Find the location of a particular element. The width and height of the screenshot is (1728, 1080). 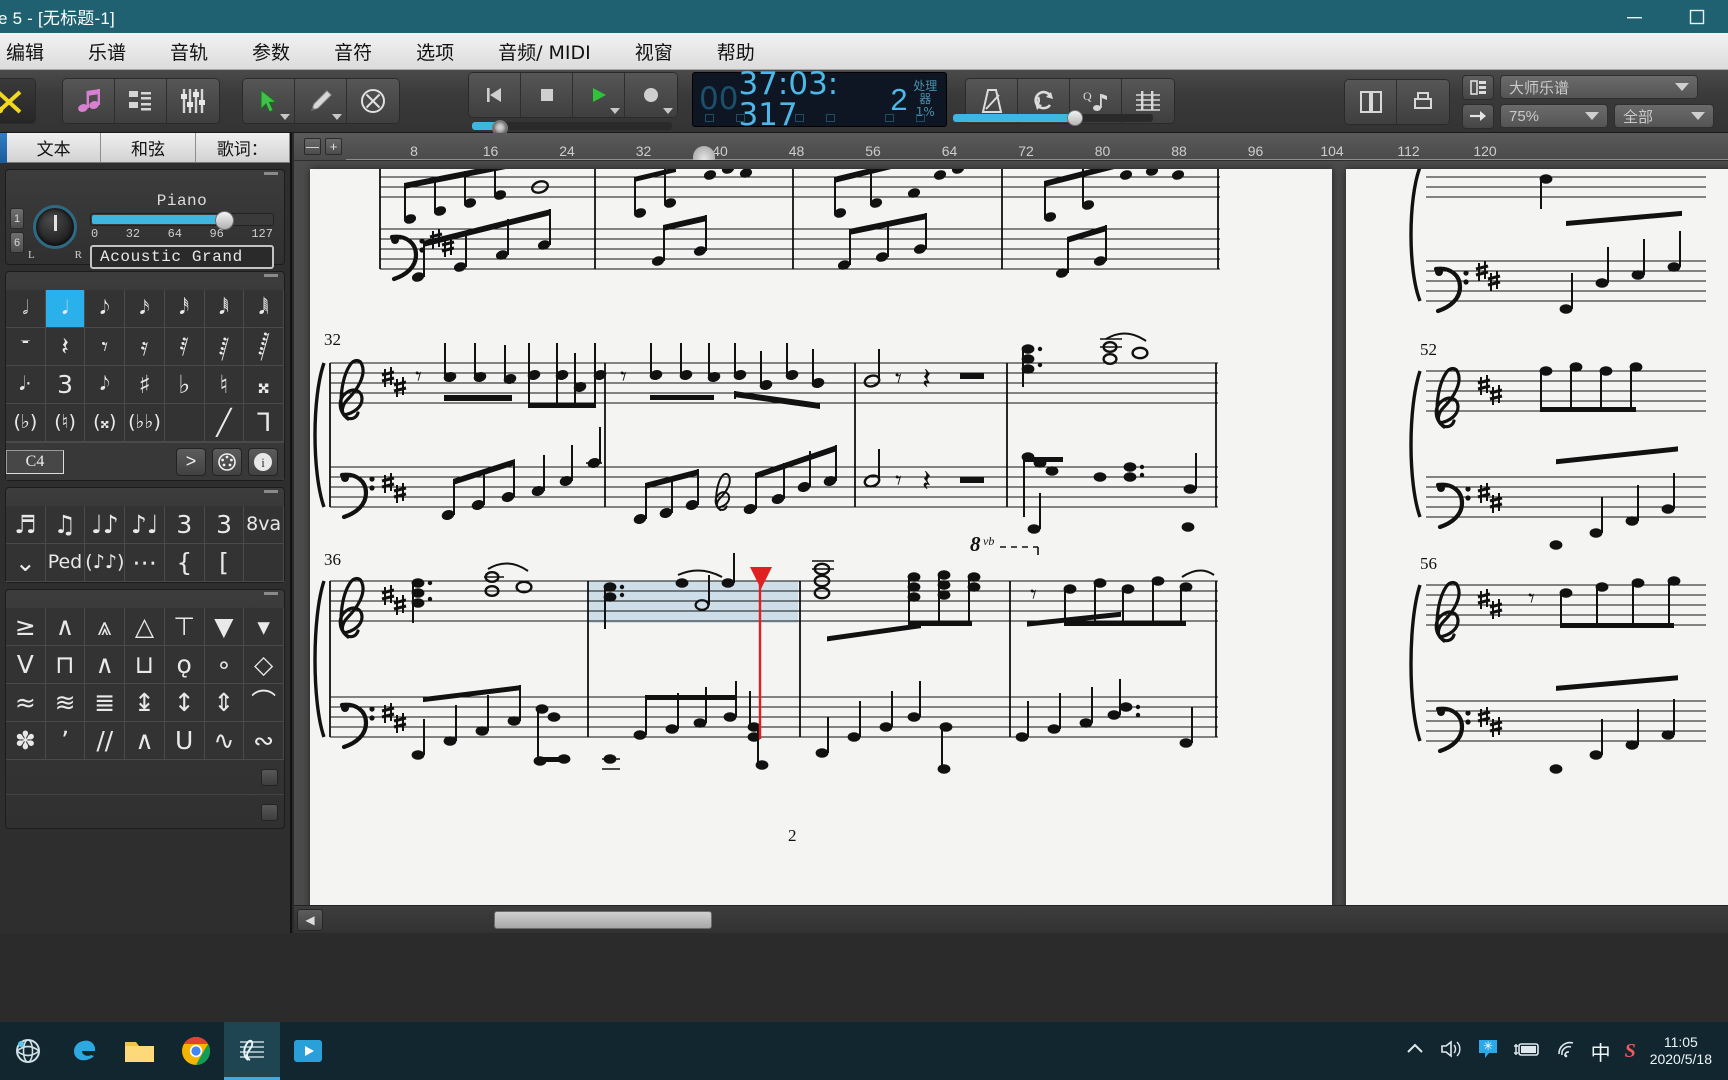

menu-item-window: 视窗 is located at coordinates (654, 51).